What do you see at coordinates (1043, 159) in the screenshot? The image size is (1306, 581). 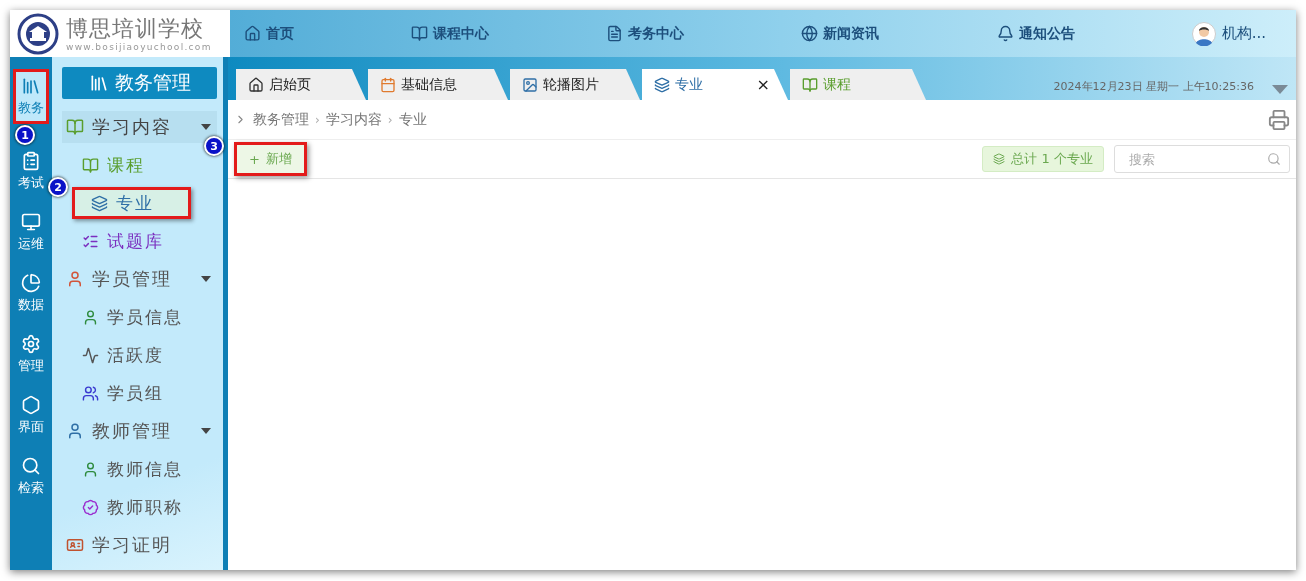 I see `total-badge: 总计 1 个专业` at bounding box center [1043, 159].